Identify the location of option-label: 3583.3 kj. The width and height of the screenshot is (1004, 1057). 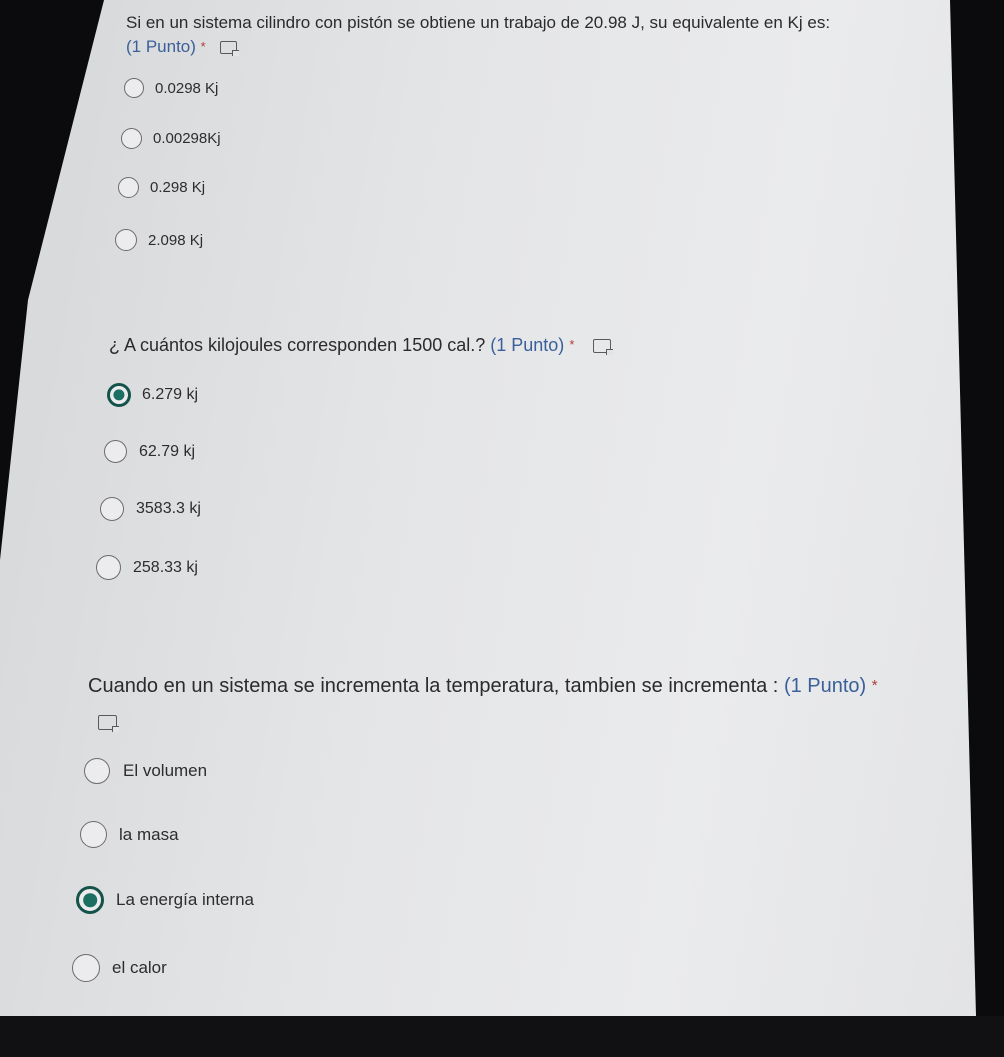
(168, 508).